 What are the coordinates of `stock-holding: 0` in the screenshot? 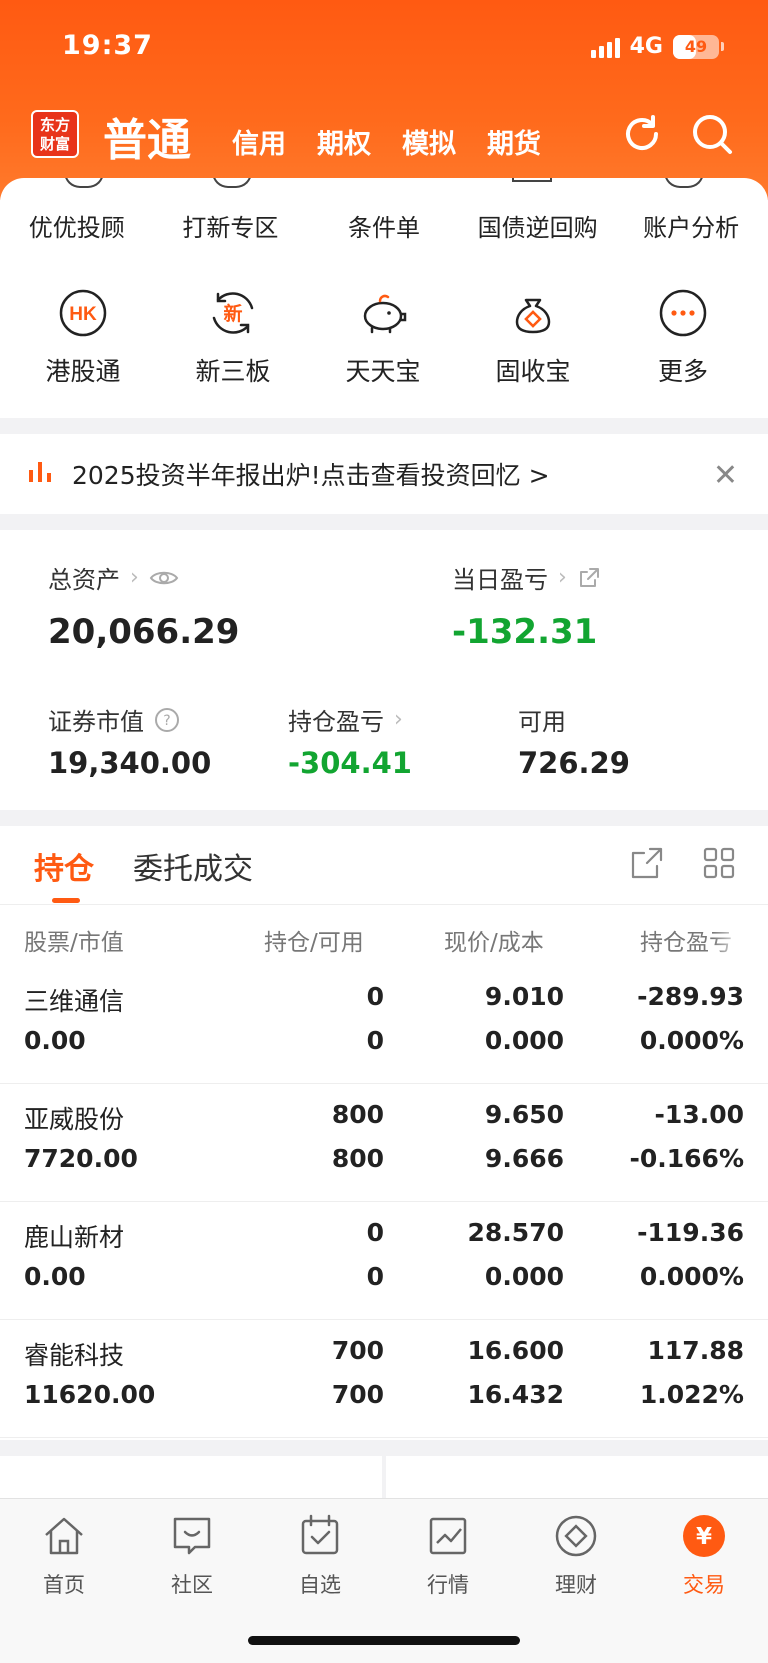 It's located at (375, 996).